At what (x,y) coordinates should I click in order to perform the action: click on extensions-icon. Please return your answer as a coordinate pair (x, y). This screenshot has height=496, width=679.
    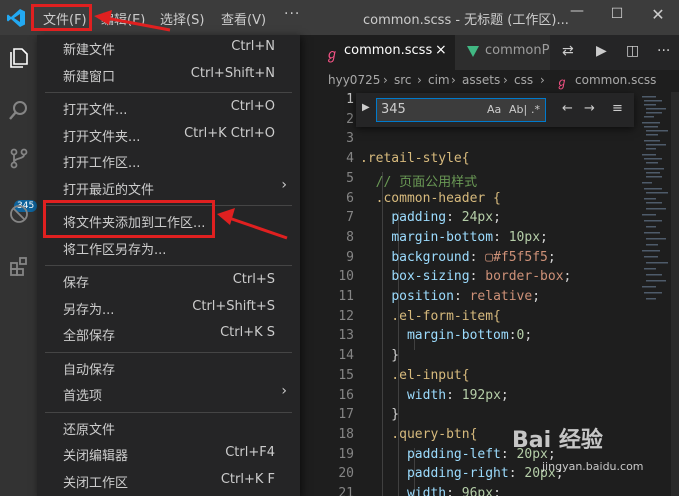
    Looking at the image, I should click on (19, 266).